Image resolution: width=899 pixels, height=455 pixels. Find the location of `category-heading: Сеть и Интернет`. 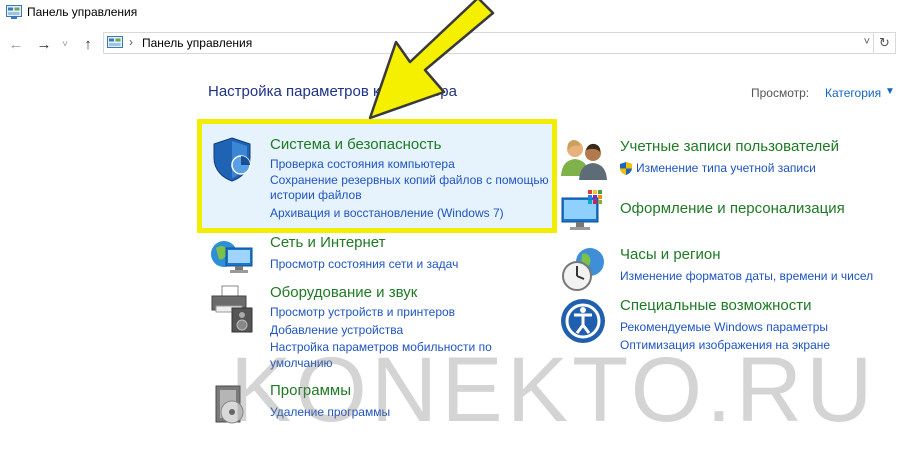

category-heading: Сеть и Интернет is located at coordinates (328, 242).